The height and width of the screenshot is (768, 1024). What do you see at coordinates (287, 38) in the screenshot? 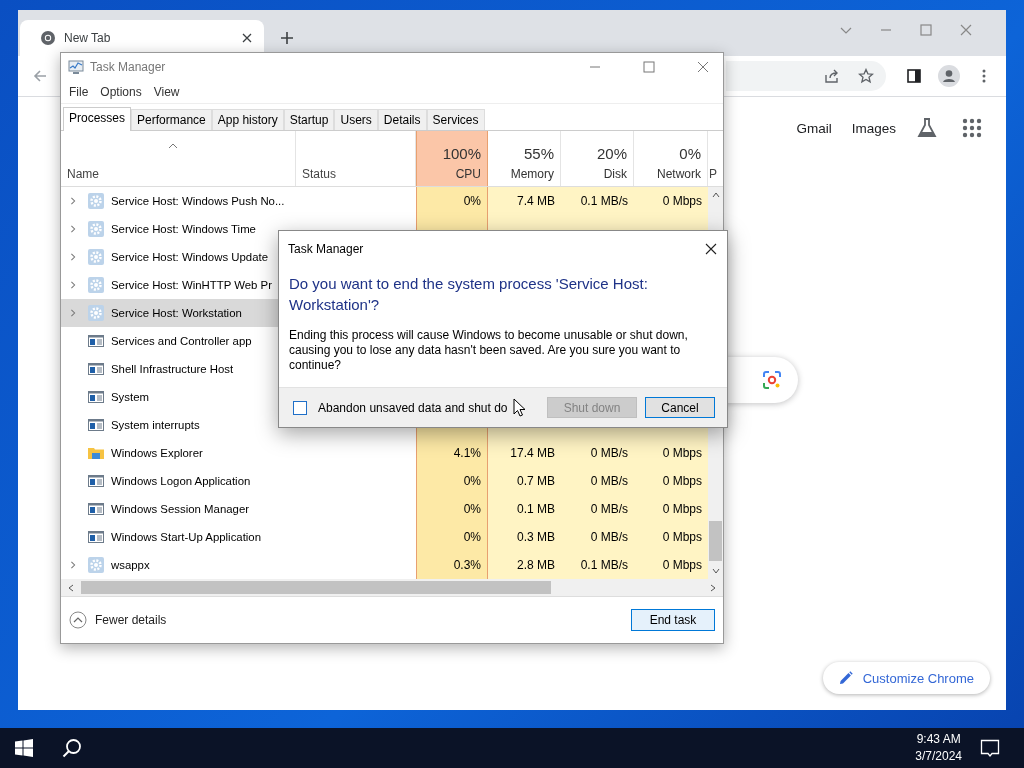
I see `new-tab-icon` at bounding box center [287, 38].